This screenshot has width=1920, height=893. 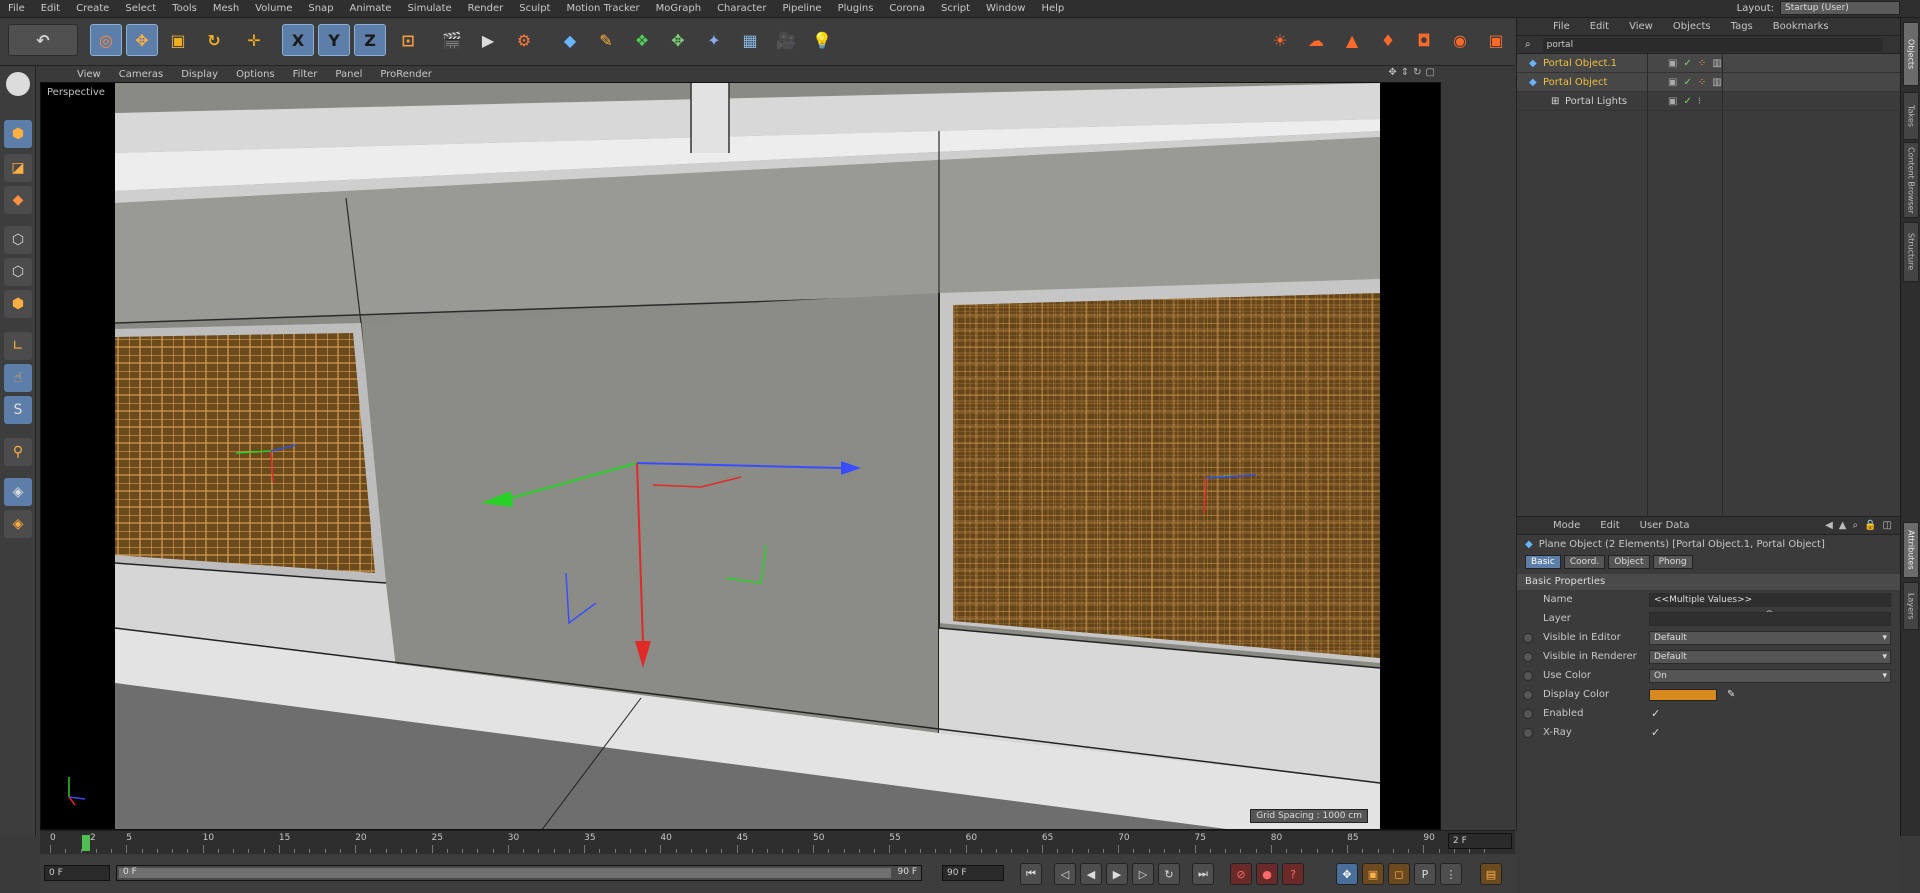 What do you see at coordinates (1267, 874) in the screenshot?
I see `autokey-icon: ●` at bounding box center [1267, 874].